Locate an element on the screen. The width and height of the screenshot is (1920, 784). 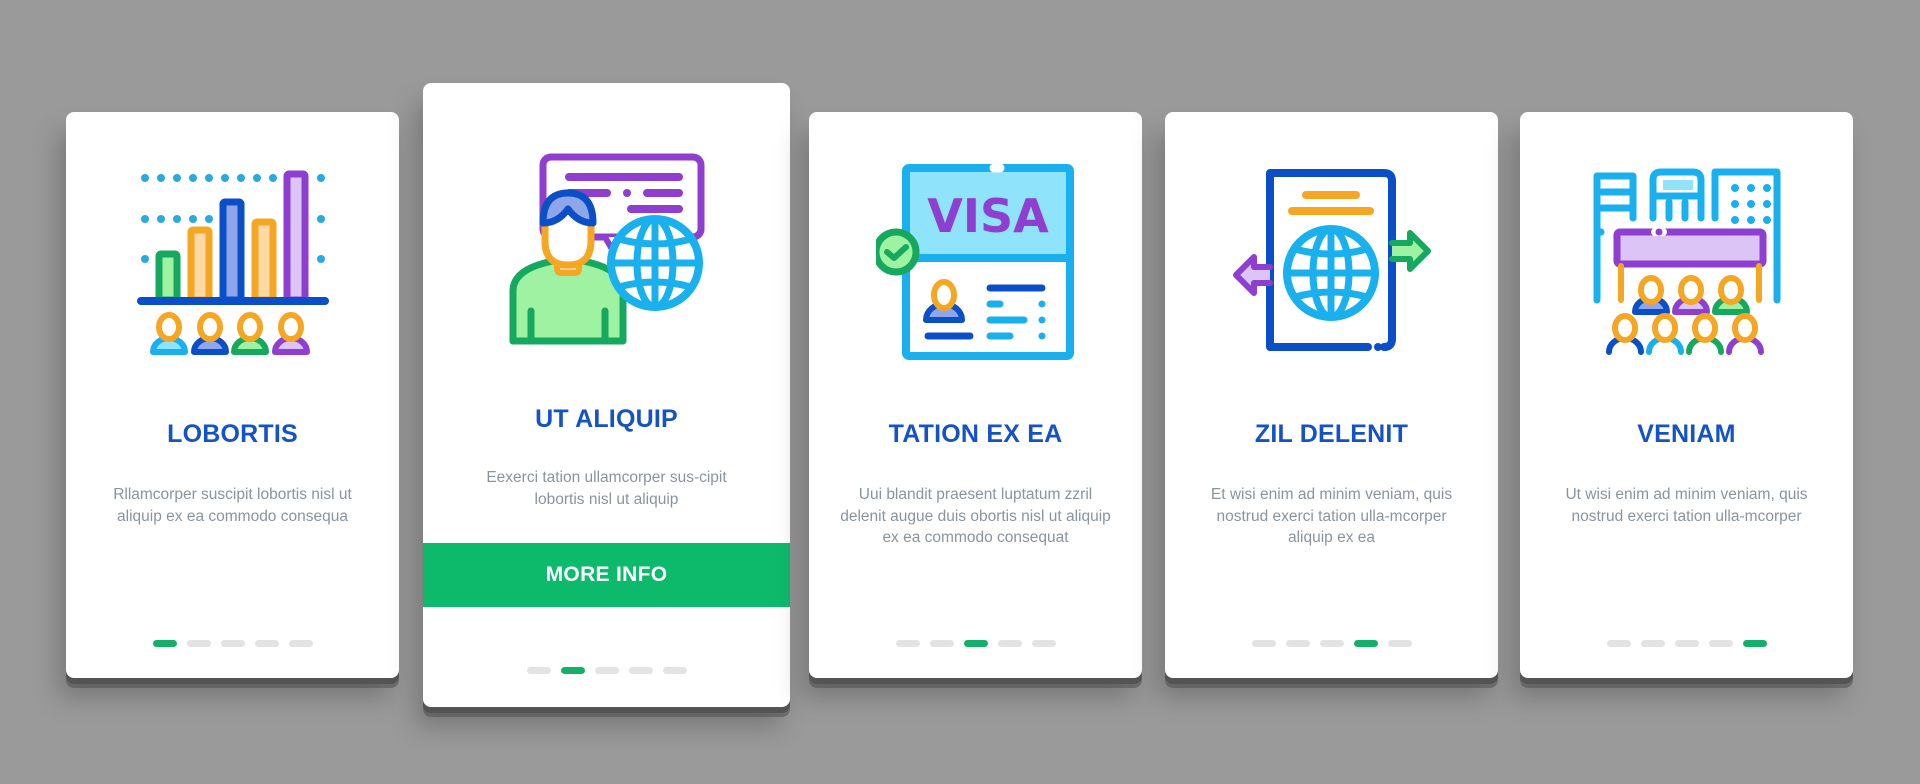
card-title: VENIAM is located at coordinates (1686, 434).